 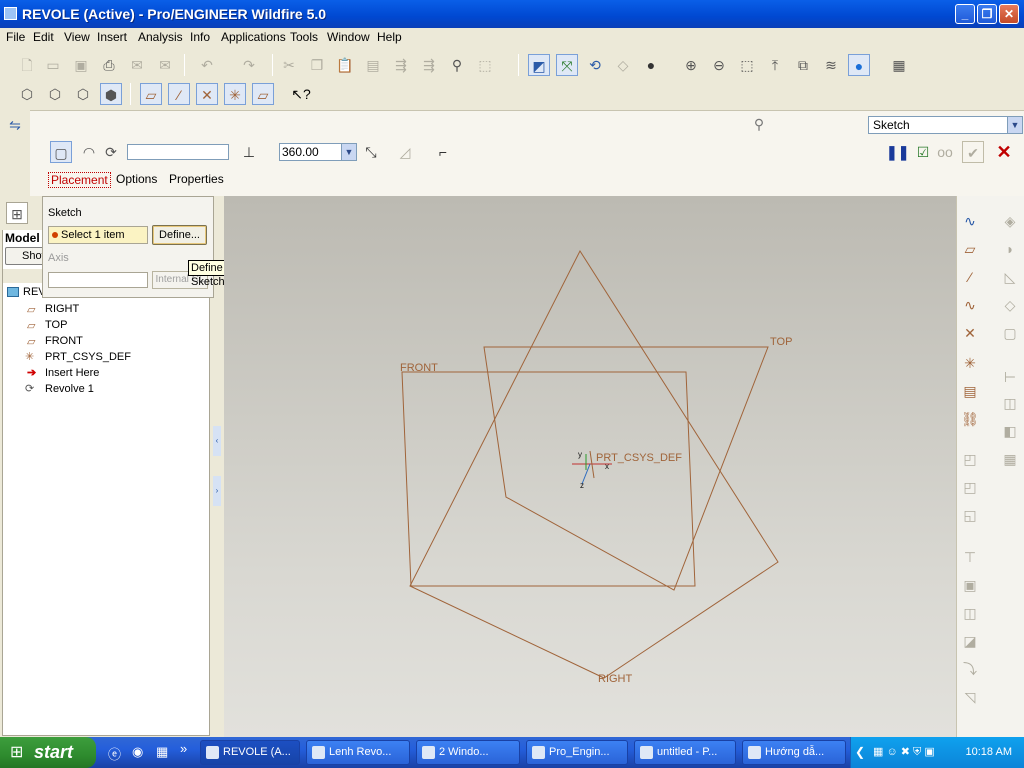 I want to click on shell-icon: ▢, so click(x=1010, y=333).